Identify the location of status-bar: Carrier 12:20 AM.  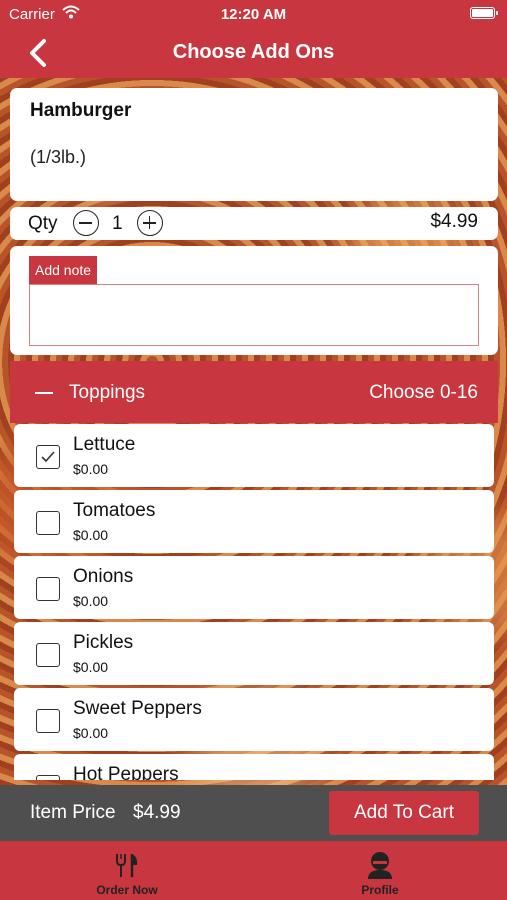
(253, 14).